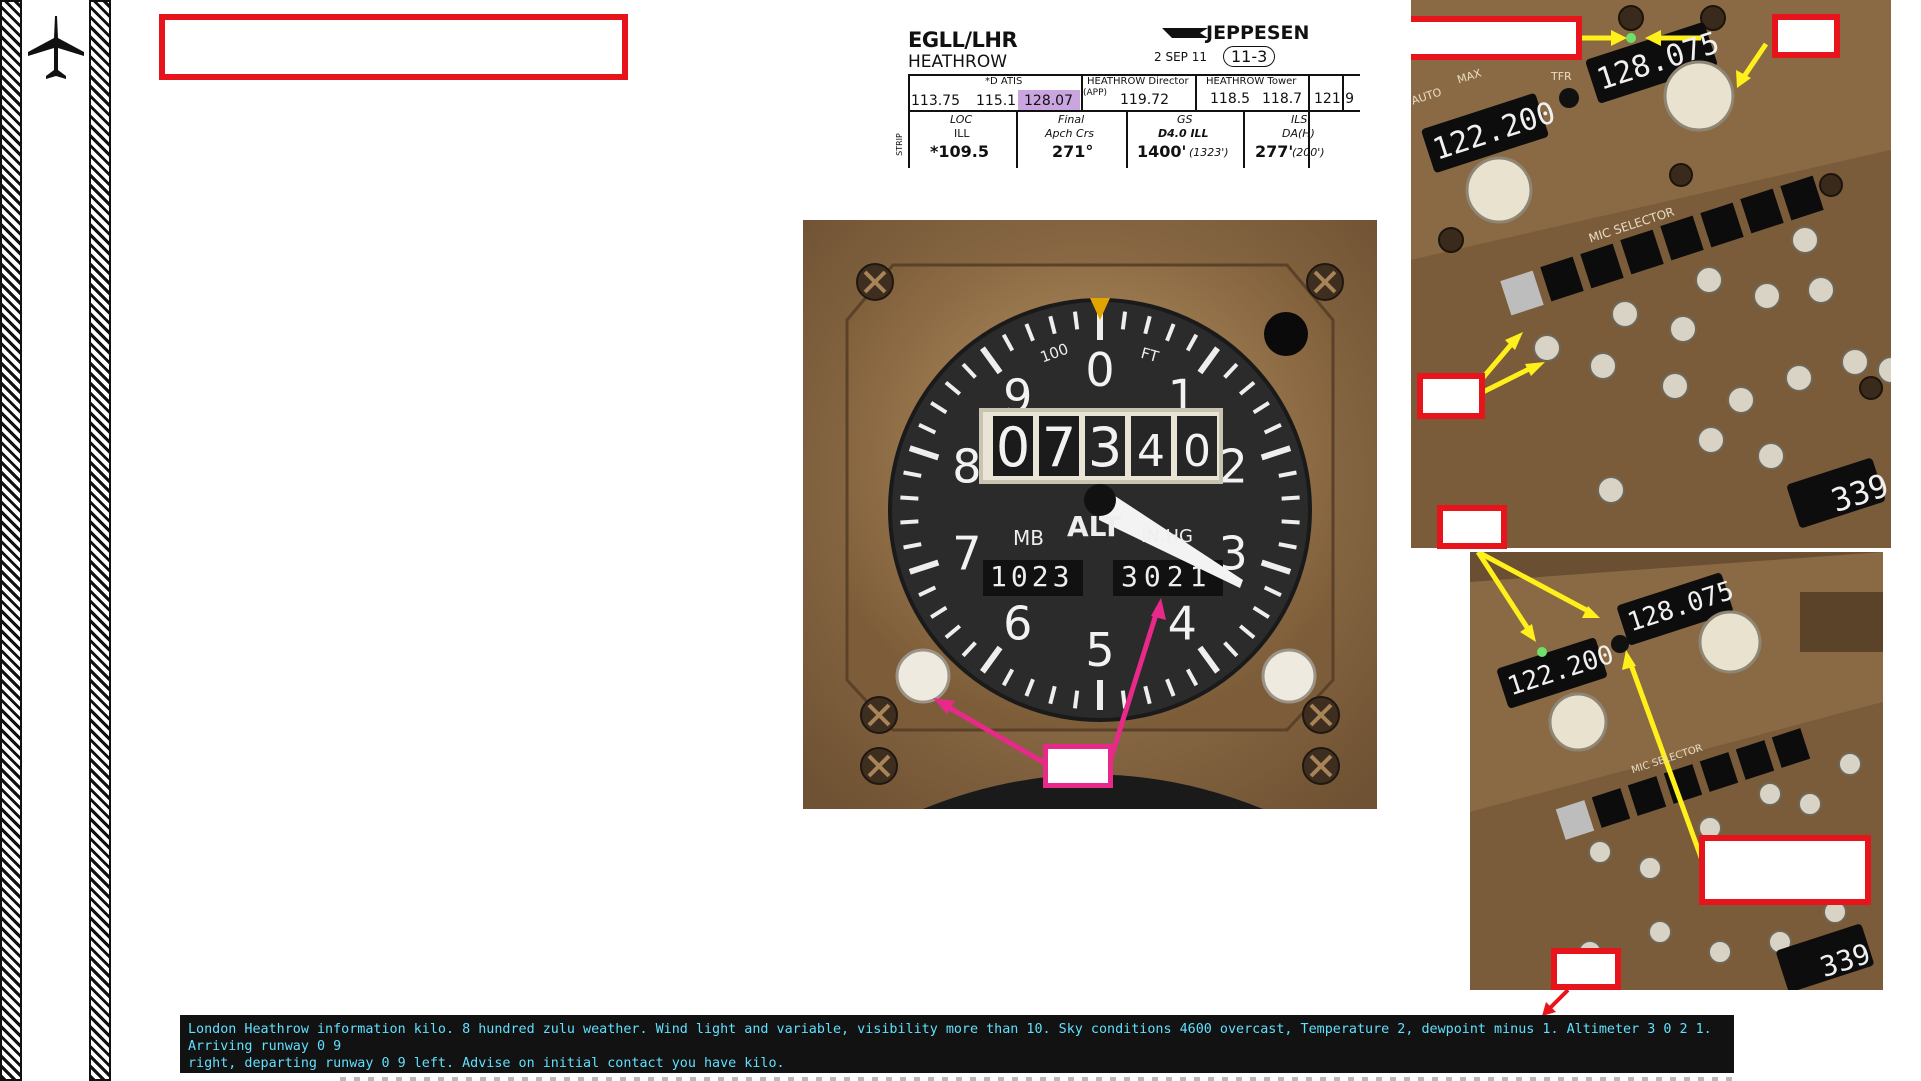 Image resolution: width=1921 pixels, height=1081 pixels. What do you see at coordinates (1144, 100) in the screenshot?
I see `director-freq: 119.72` at bounding box center [1144, 100].